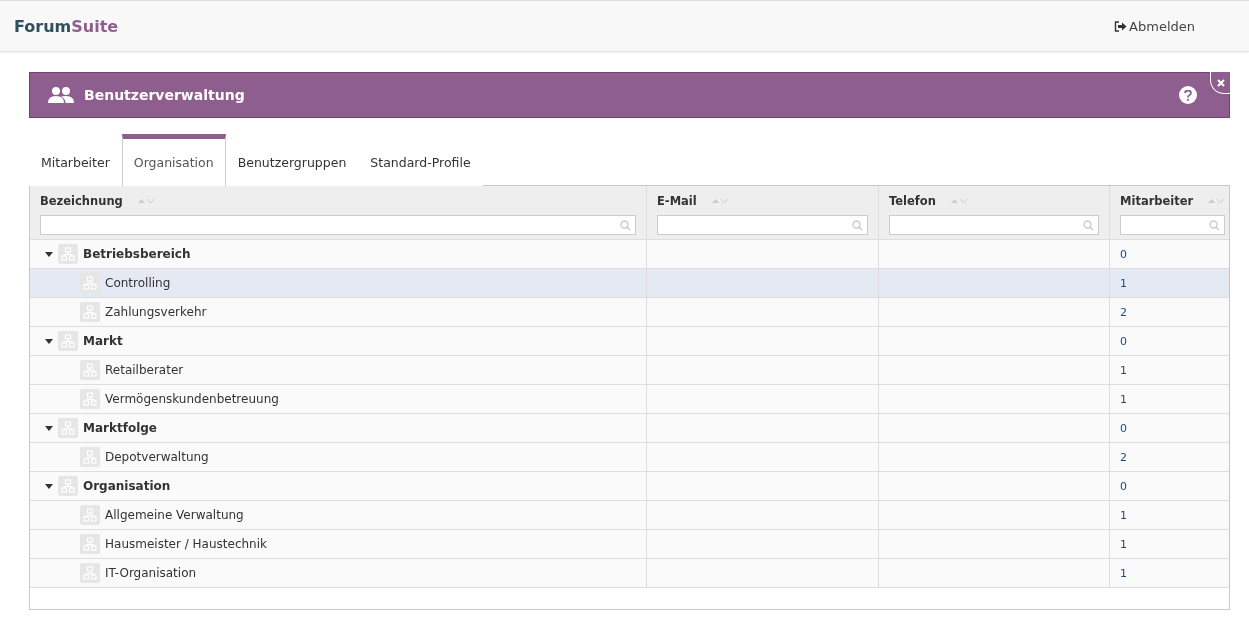  I want to click on table-row: Zahlungsverkehr 2, so click(629, 312).